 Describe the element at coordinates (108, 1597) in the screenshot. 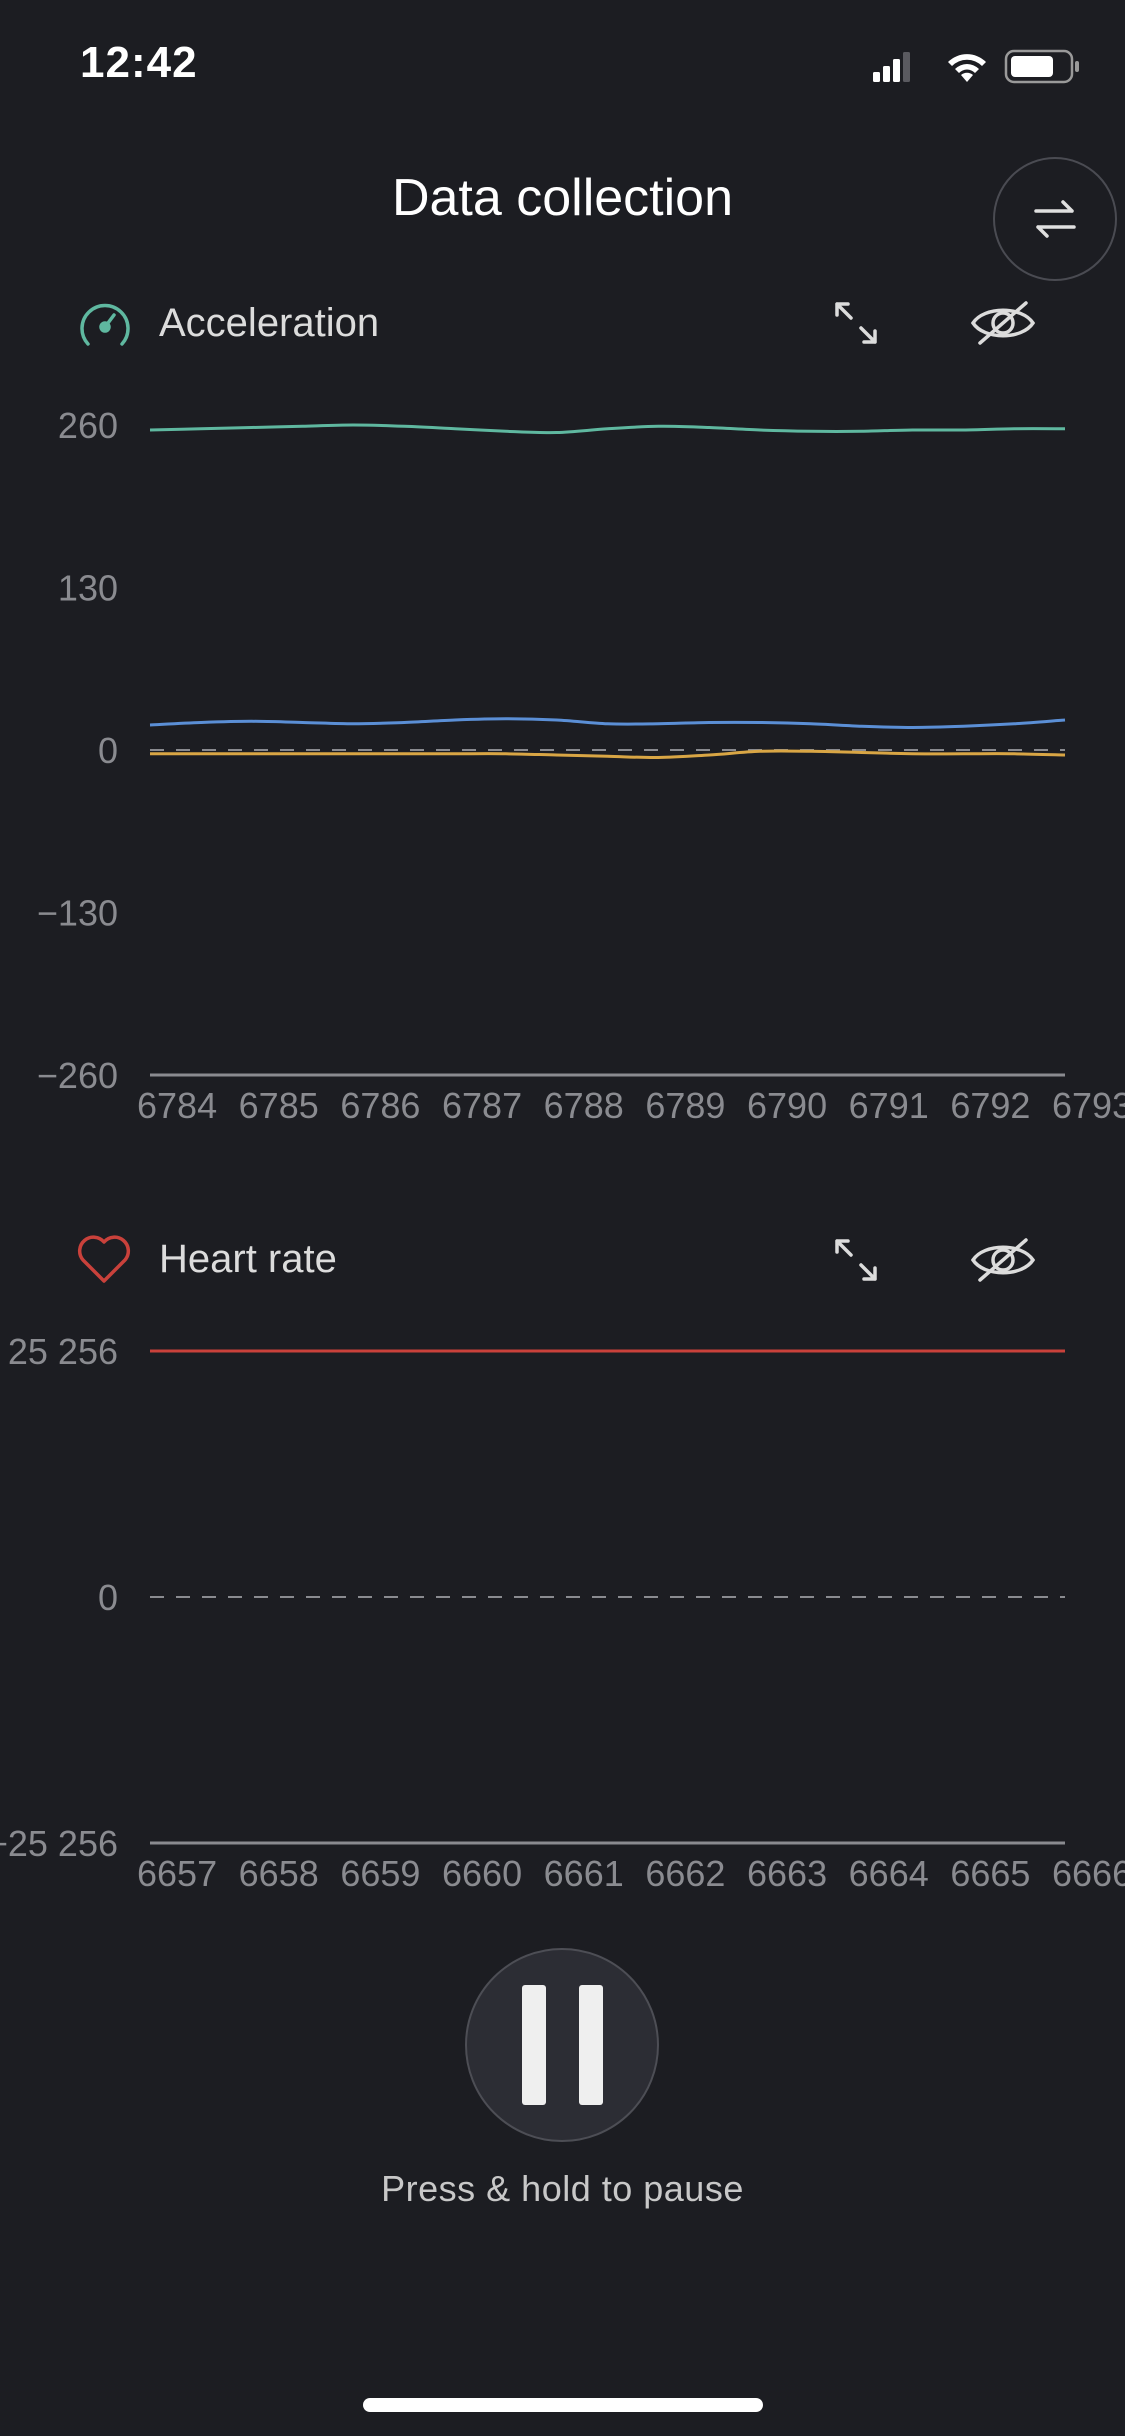

I see `heart-rate-y-tick-label: 0` at that location.